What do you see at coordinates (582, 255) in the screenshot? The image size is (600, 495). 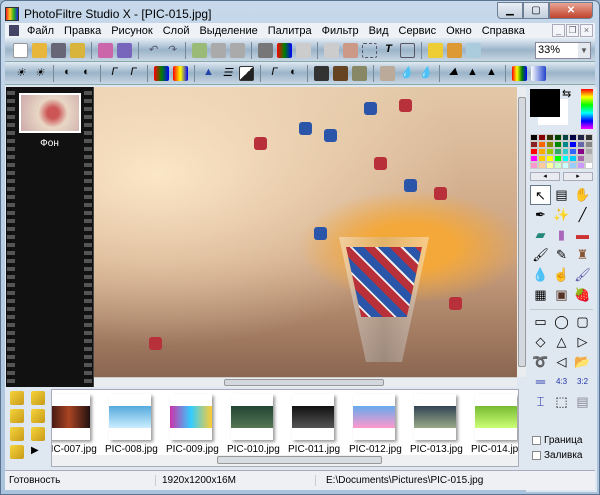 I see `stamp-icon: ♜` at bounding box center [582, 255].